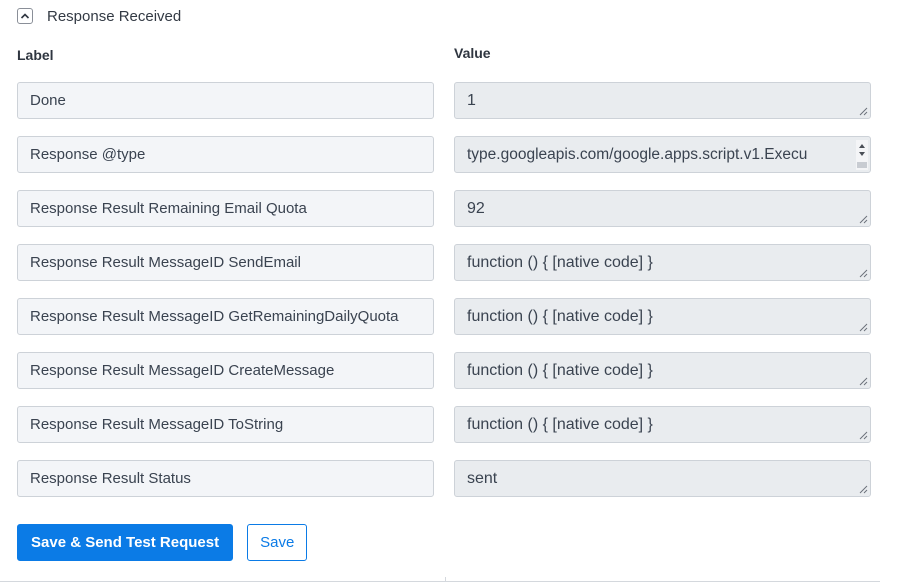 This screenshot has height=584, width=900. I want to click on field-value-text: sent, so click(482, 478).